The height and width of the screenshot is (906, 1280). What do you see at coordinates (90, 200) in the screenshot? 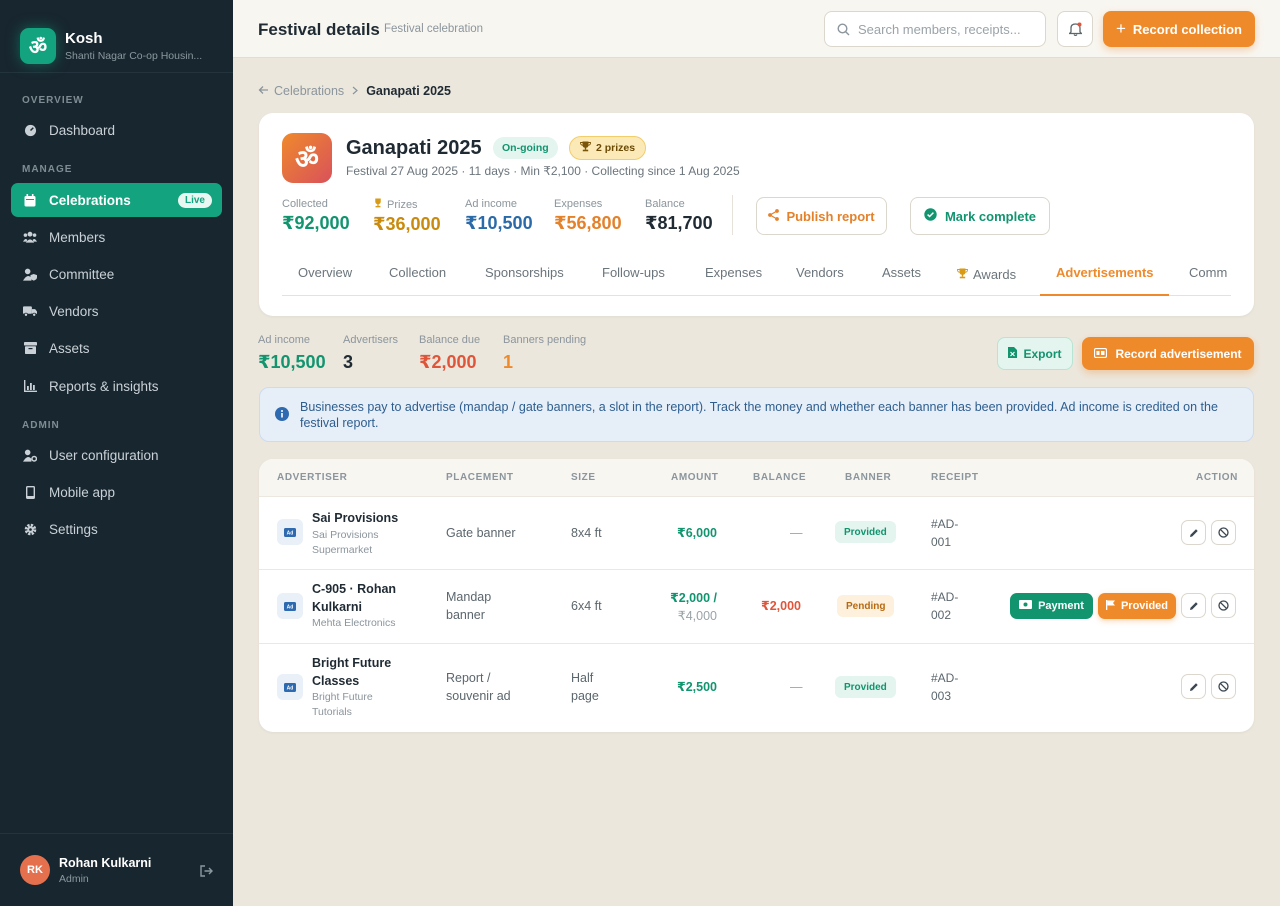
I see `sidebar-item-label: Celebrations` at bounding box center [90, 200].